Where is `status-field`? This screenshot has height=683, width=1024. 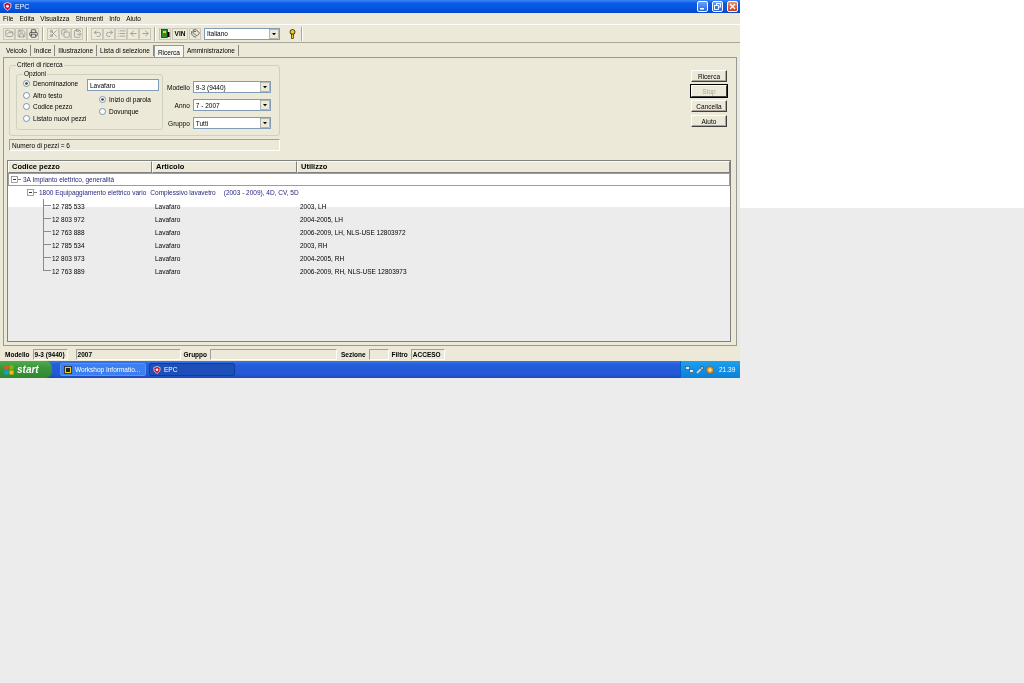
status-field is located at coordinates (378, 354).